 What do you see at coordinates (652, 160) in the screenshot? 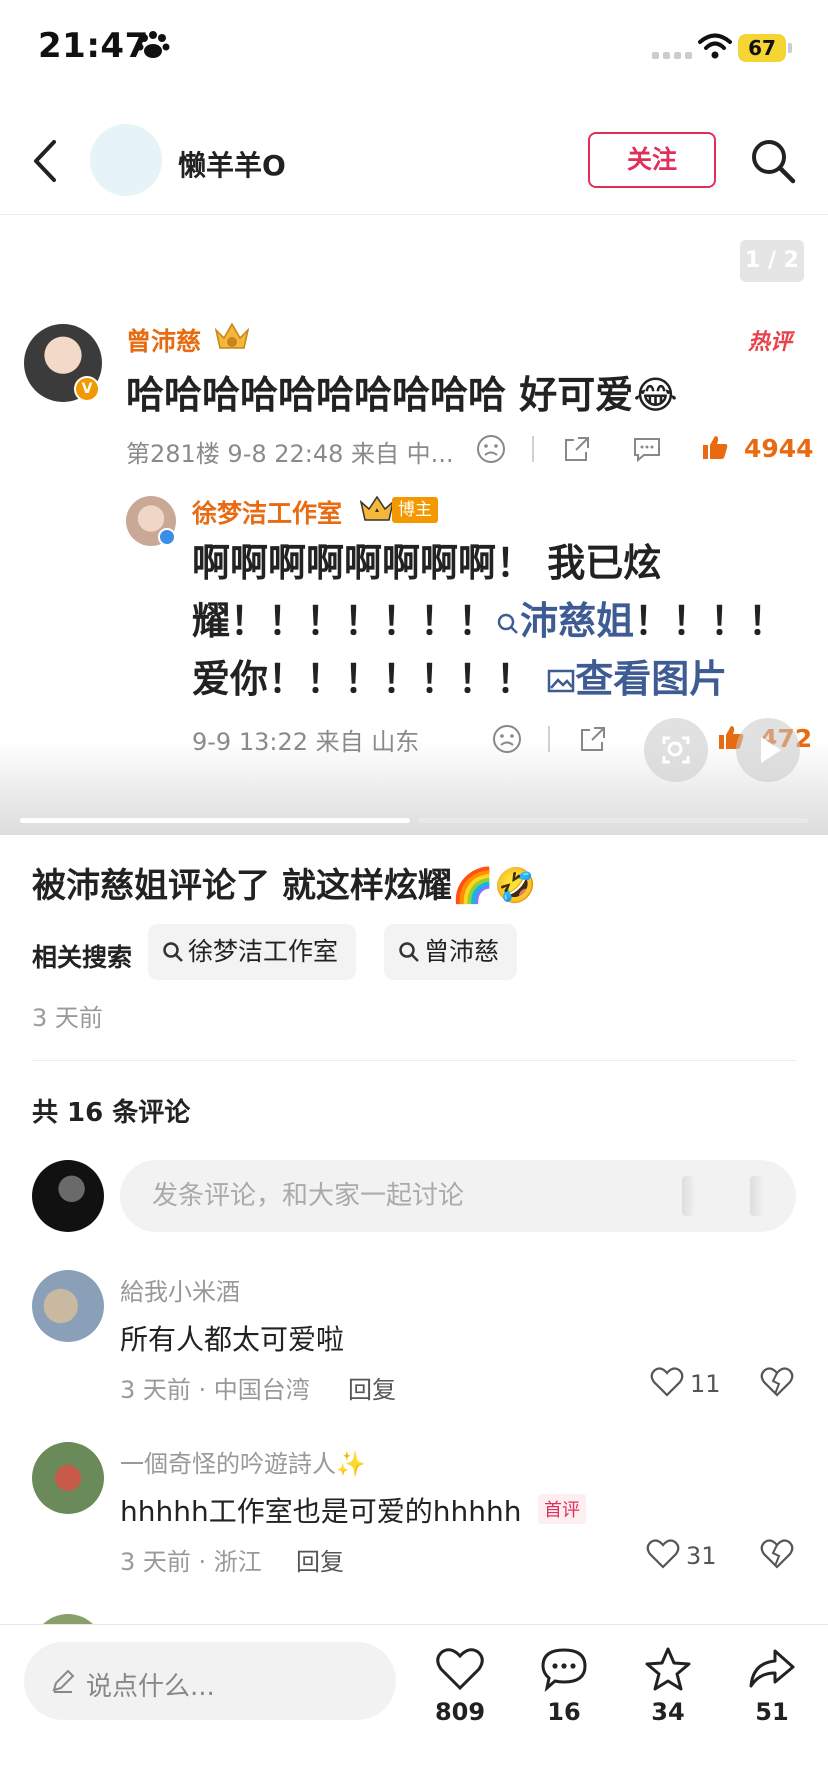
I see `follow-button: 关注` at bounding box center [652, 160].